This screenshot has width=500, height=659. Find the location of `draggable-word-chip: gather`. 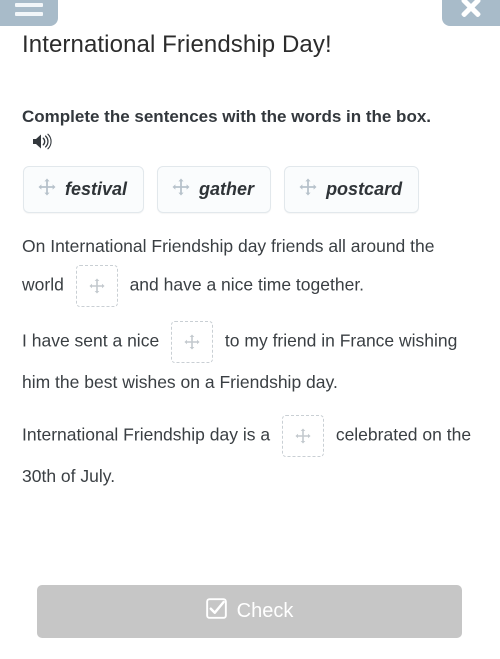

draggable-word-chip: gather is located at coordinates (214, 189).